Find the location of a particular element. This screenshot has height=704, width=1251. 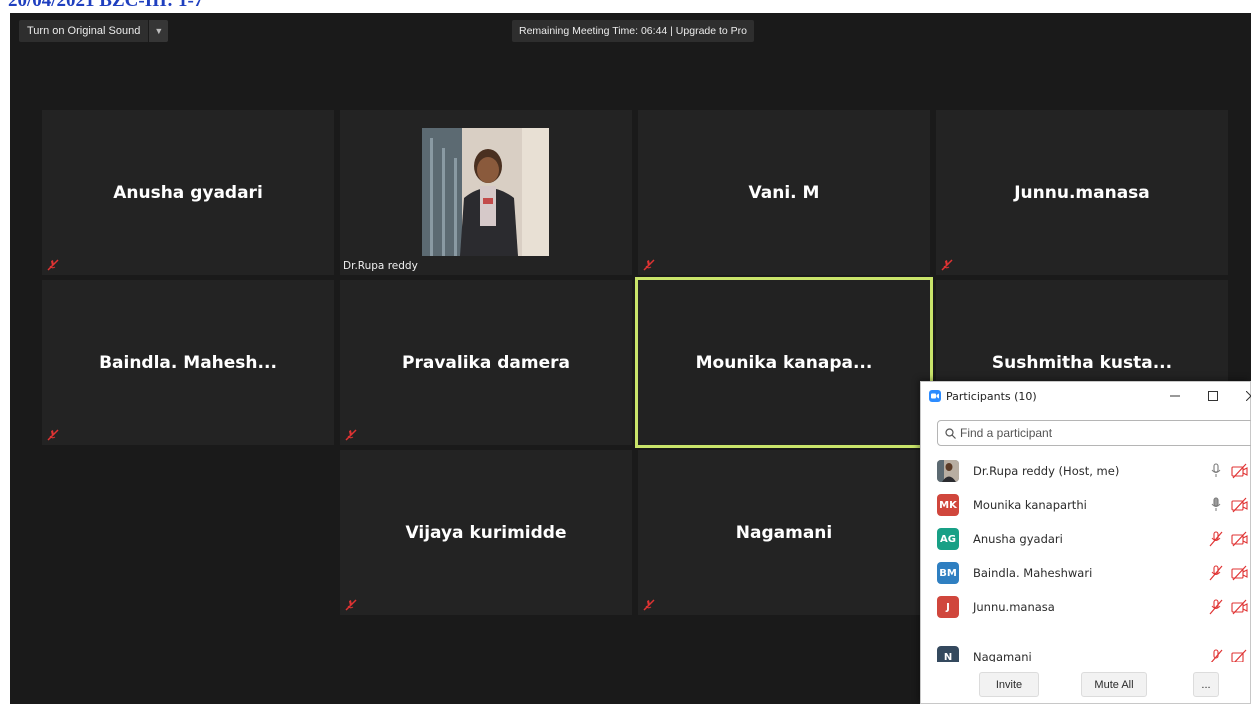

participant-video is located at coordinates (485, 192).